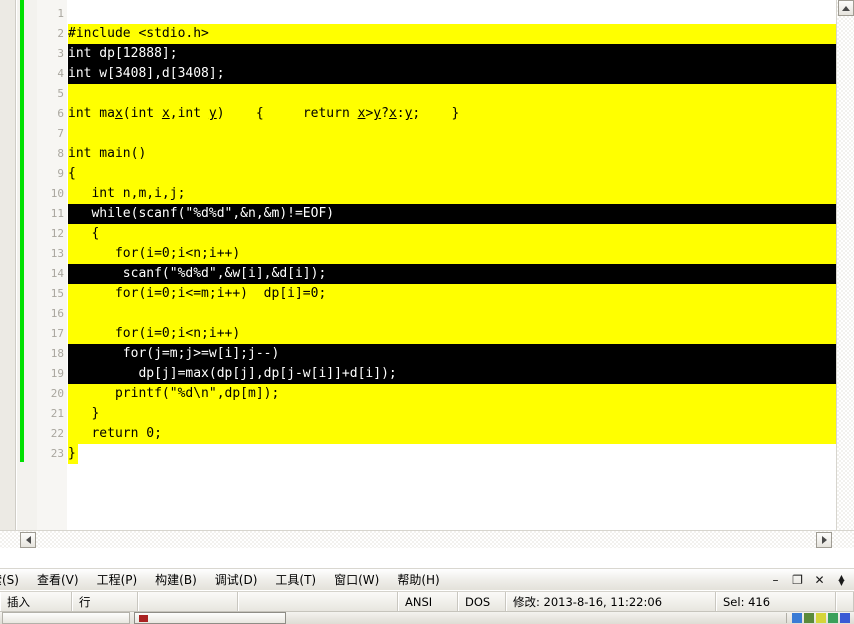 This screenshot has height=624, width=854. Describe the element at coordinates (117, 580) in the screenshot. I see `menu-item-project: 工程(P)` at that location.